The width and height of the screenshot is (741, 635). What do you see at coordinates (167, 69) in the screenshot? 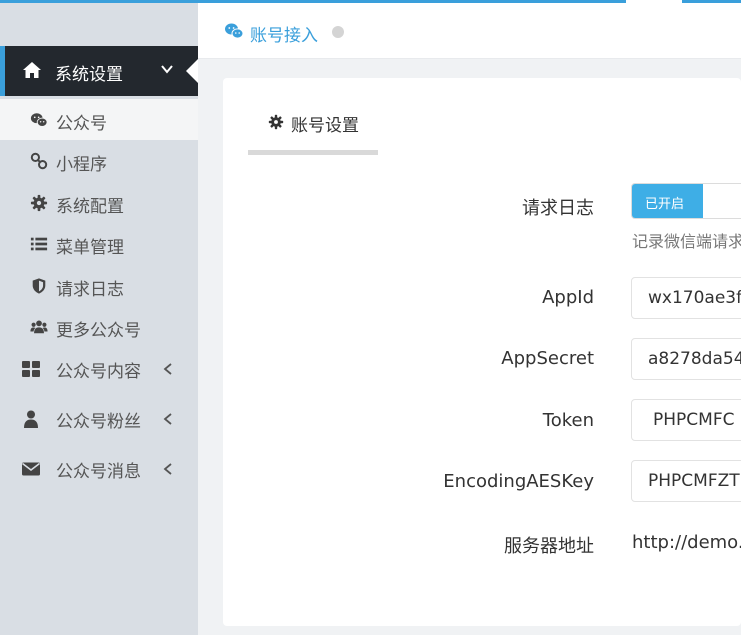
I see `chevron-down-icon` at bounding box center [167, 69].